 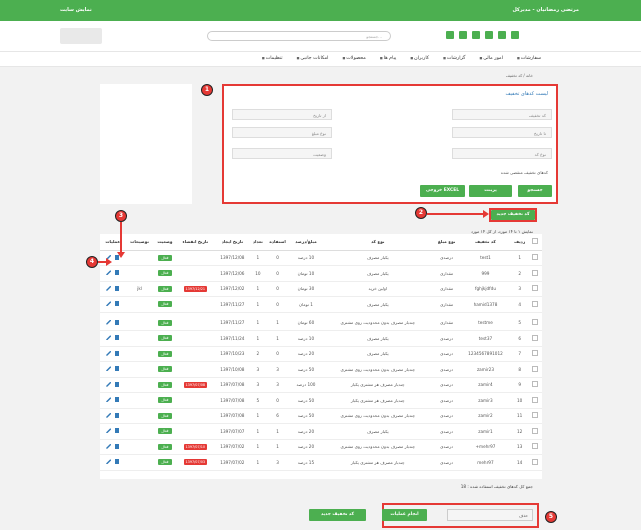 I want to click on cell-created: 1397/10/23, so click(x=232, y=354).